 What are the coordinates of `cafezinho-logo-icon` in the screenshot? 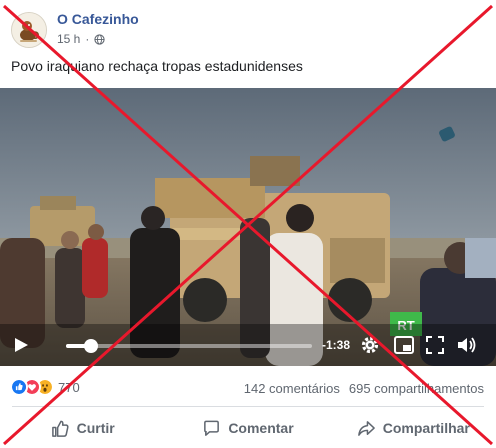 It's located at (29, 30).